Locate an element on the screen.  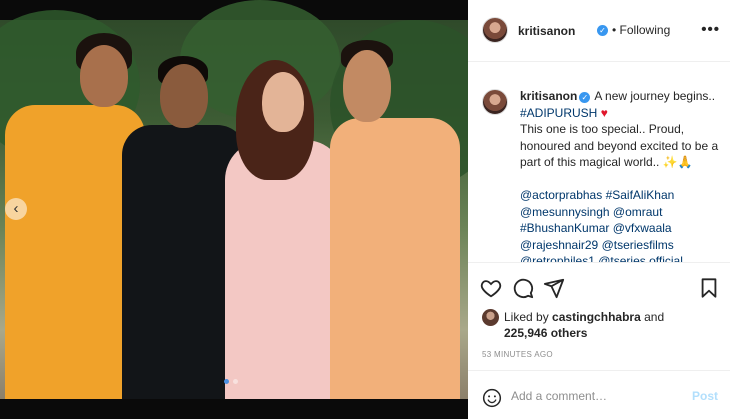
post-header: kritisanon ✓ • Following ••• is located at coordinates (599, 31).